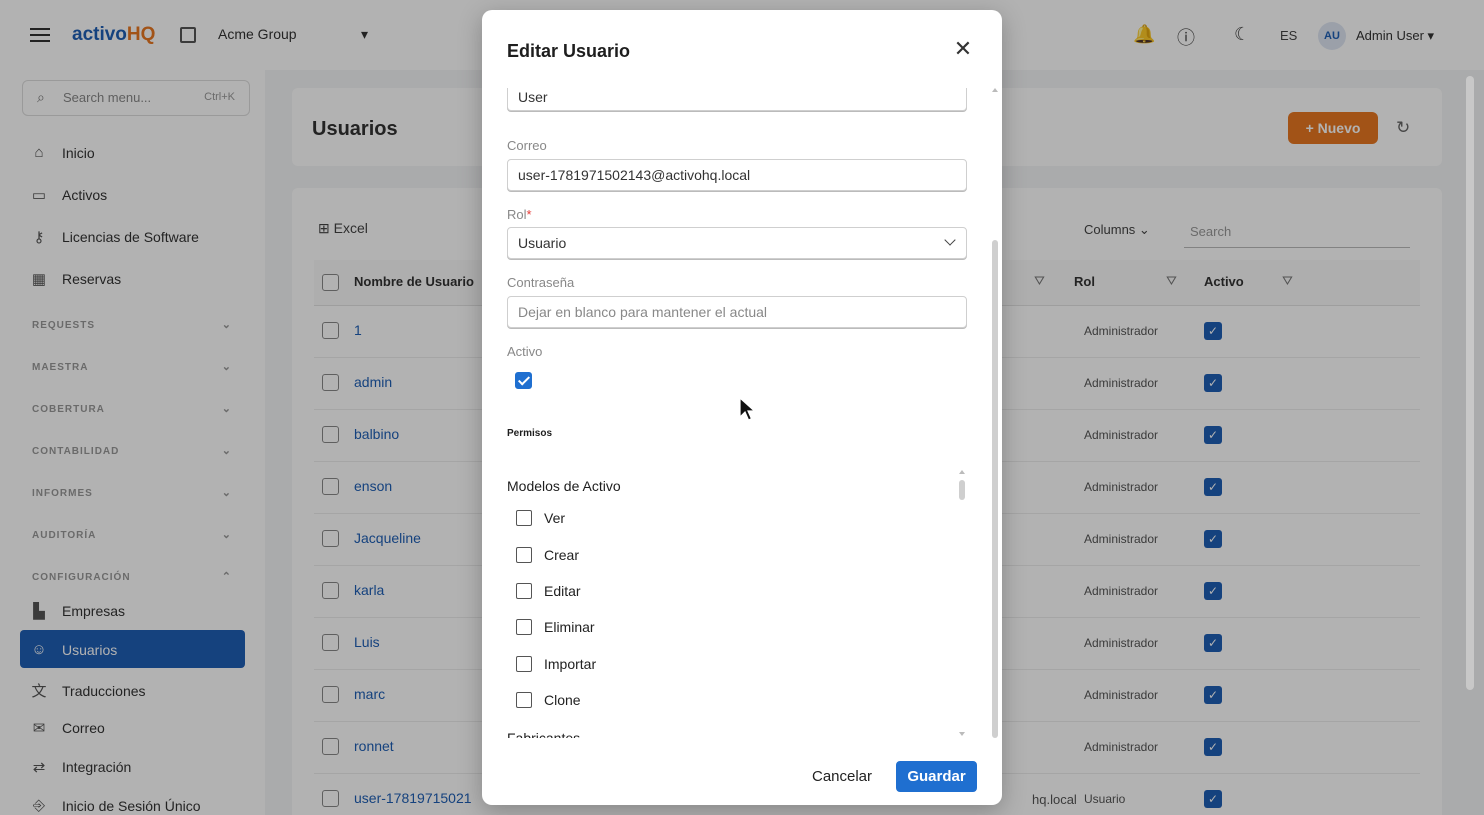 The image size is (1484, 815). What do you see at coordinates (963, 49) in the screenshot?
I see `close-icon: ✕` at bounding box center [963, 49].